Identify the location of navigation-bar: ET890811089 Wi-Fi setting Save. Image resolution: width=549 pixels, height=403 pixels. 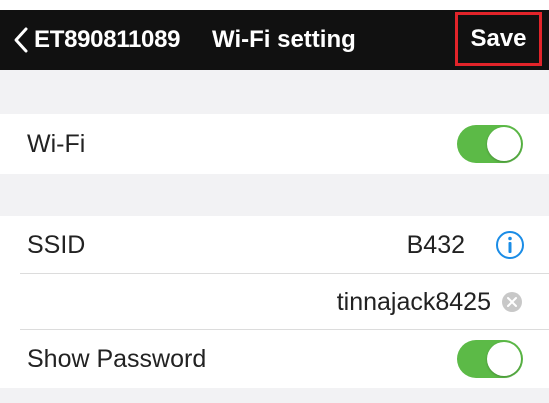
(274, 40).